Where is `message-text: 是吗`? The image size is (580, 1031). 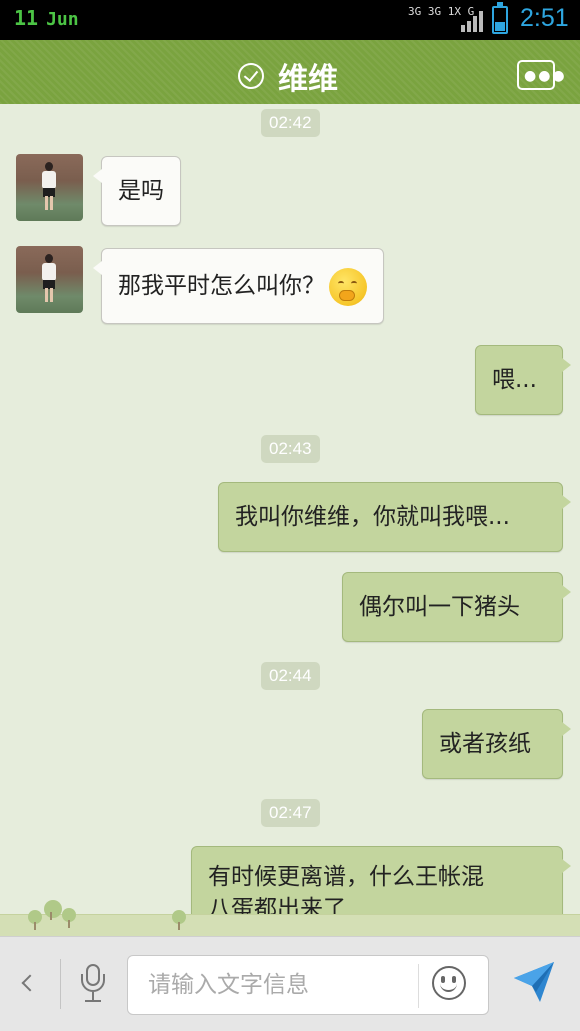
message-text: 是吗 is located at coordinates (141, 191).